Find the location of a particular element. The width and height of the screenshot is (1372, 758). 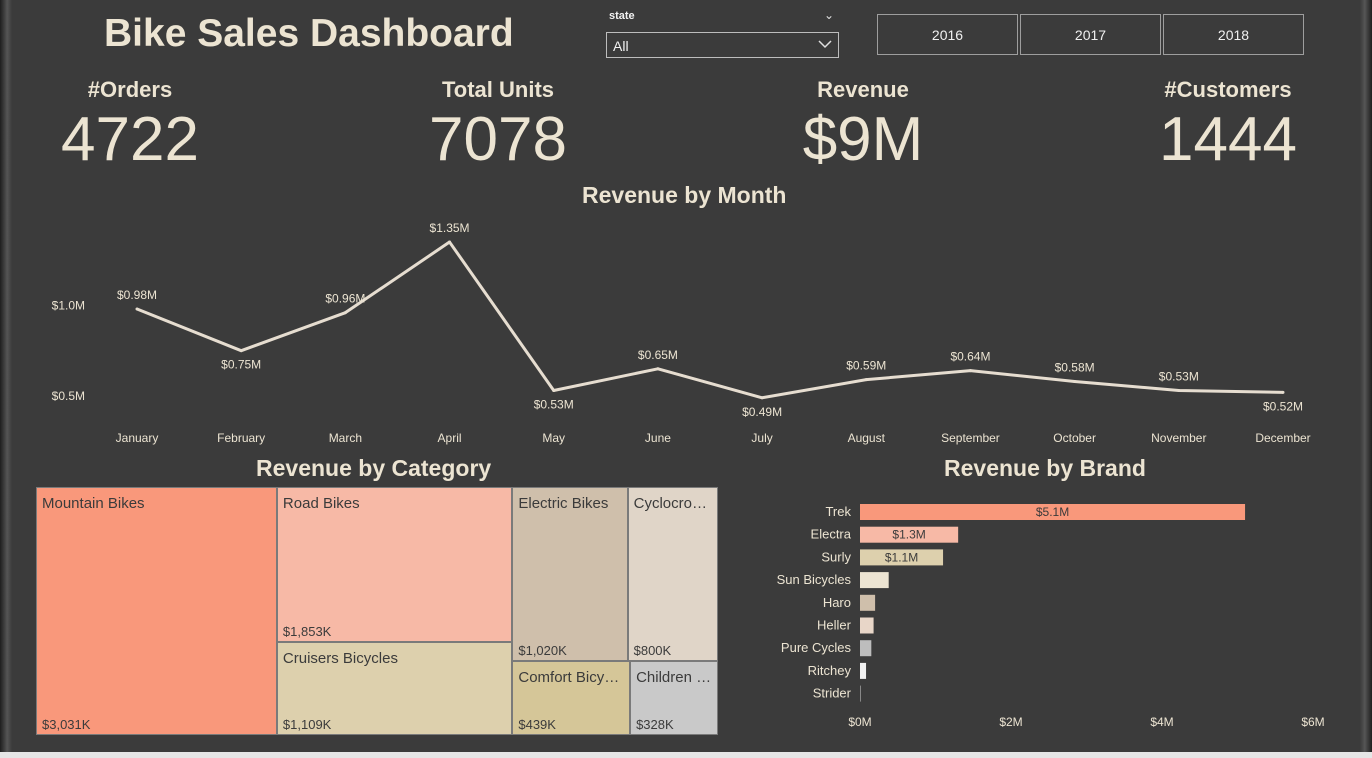

y-tick-label: $1.0M is located at coordinates (68, 305).